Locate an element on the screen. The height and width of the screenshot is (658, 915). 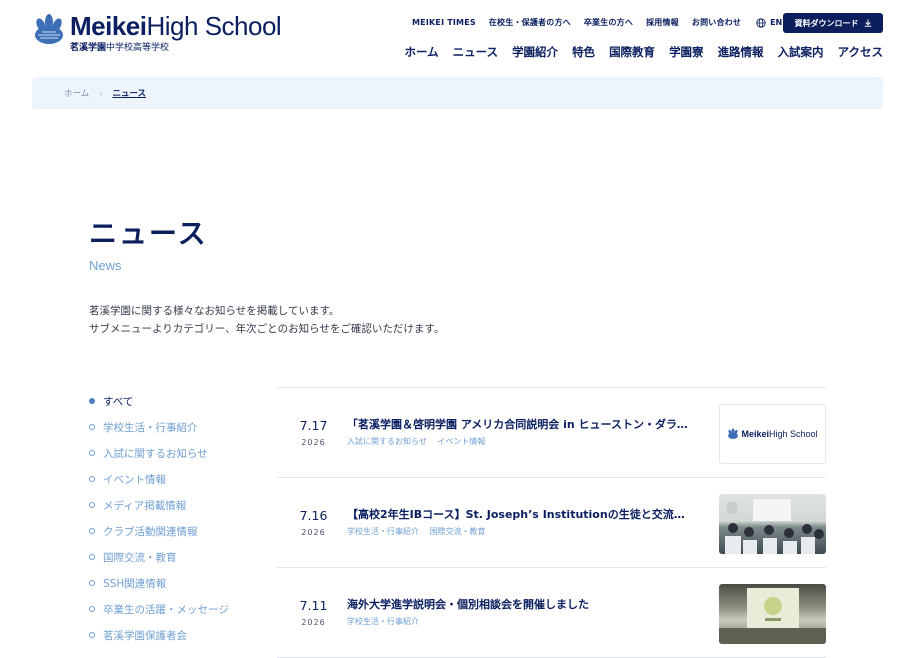
utility-link-students-parents: 在校生・保護者の方へ is located at coordinates (530, 22).